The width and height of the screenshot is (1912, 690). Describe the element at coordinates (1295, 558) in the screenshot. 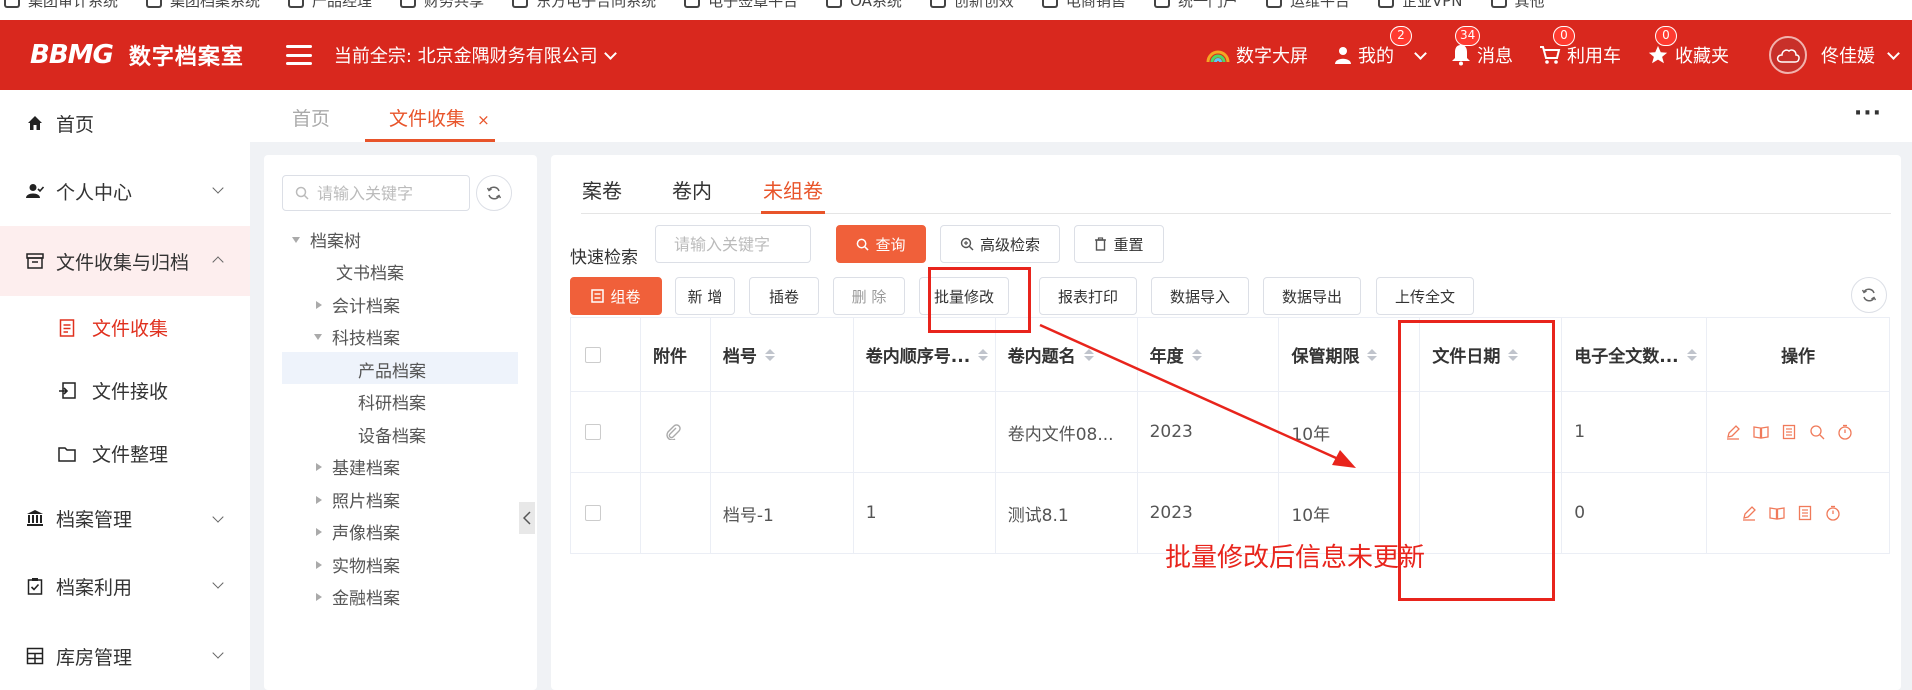

I see `annotation-note: 批量修改后信息未更新` at that location.